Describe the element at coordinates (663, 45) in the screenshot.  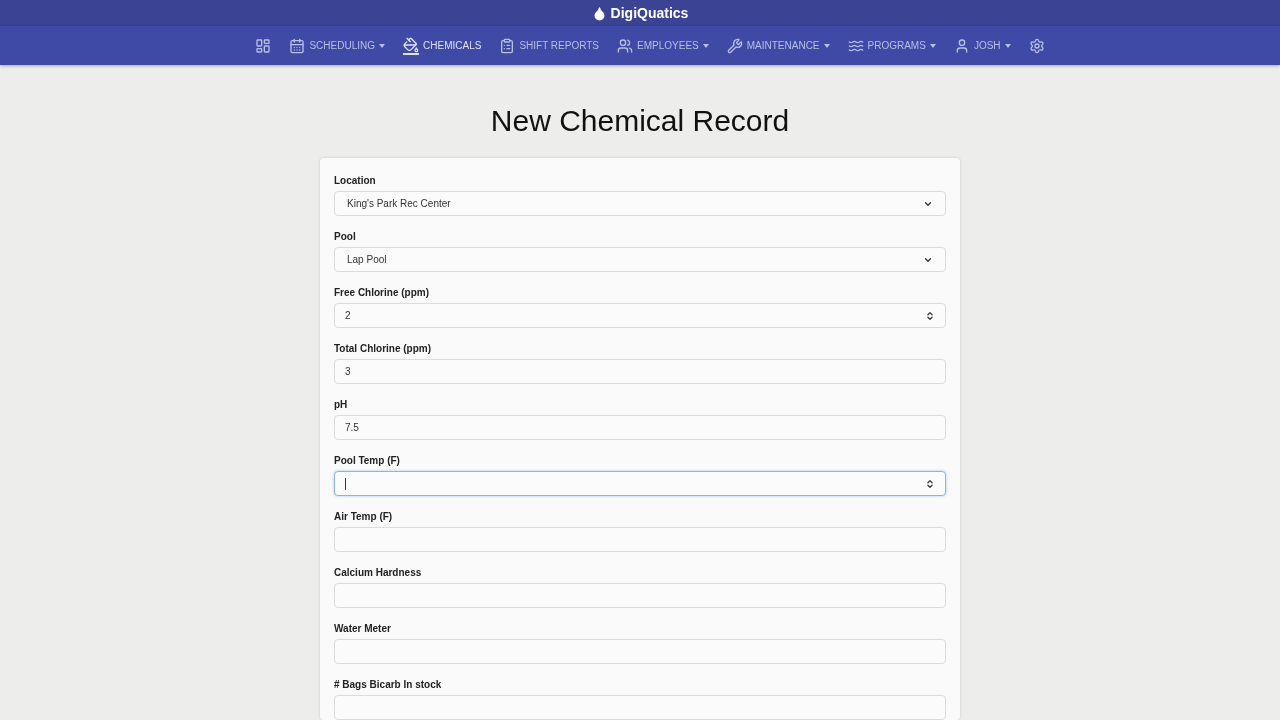
I see `nav-menu-item: EMPLOYEES` at that location.